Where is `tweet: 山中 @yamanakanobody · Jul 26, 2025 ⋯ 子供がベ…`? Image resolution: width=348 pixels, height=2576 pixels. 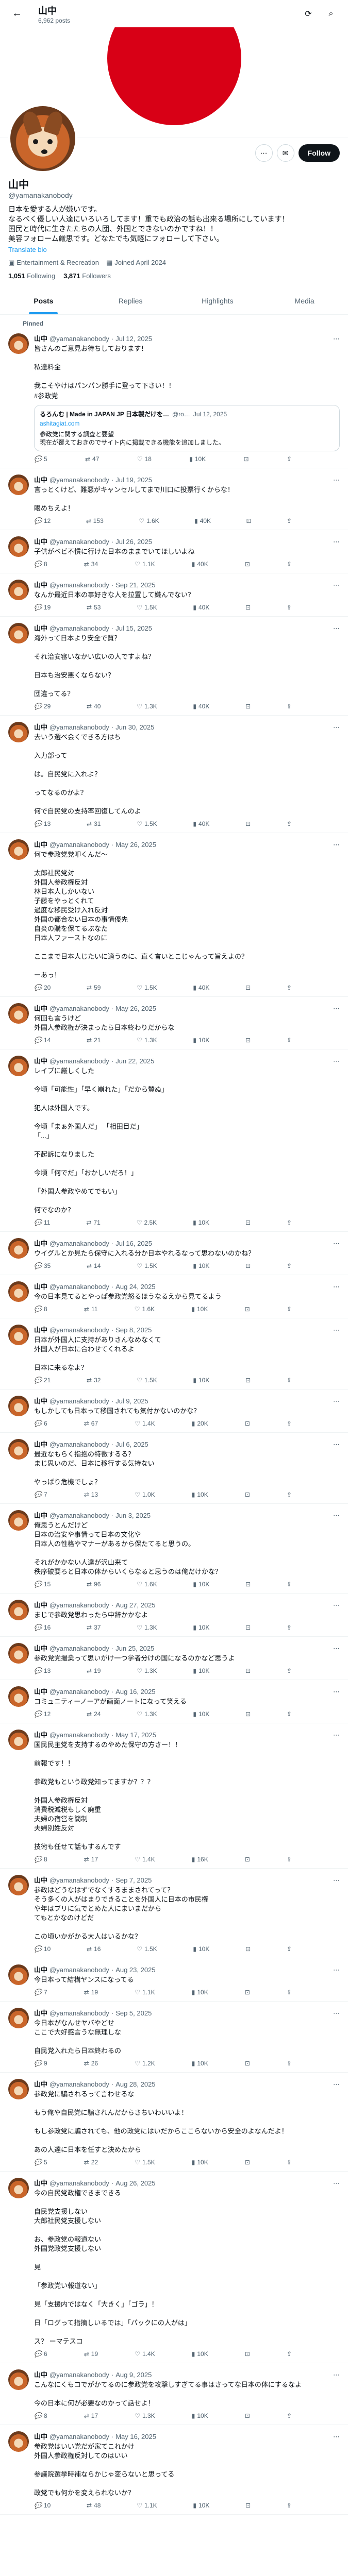
tweet: 山中 @yamanakanobody · Jul 26, 2025 ⋯ 子供がベ… is located at coordinates (174, 551).